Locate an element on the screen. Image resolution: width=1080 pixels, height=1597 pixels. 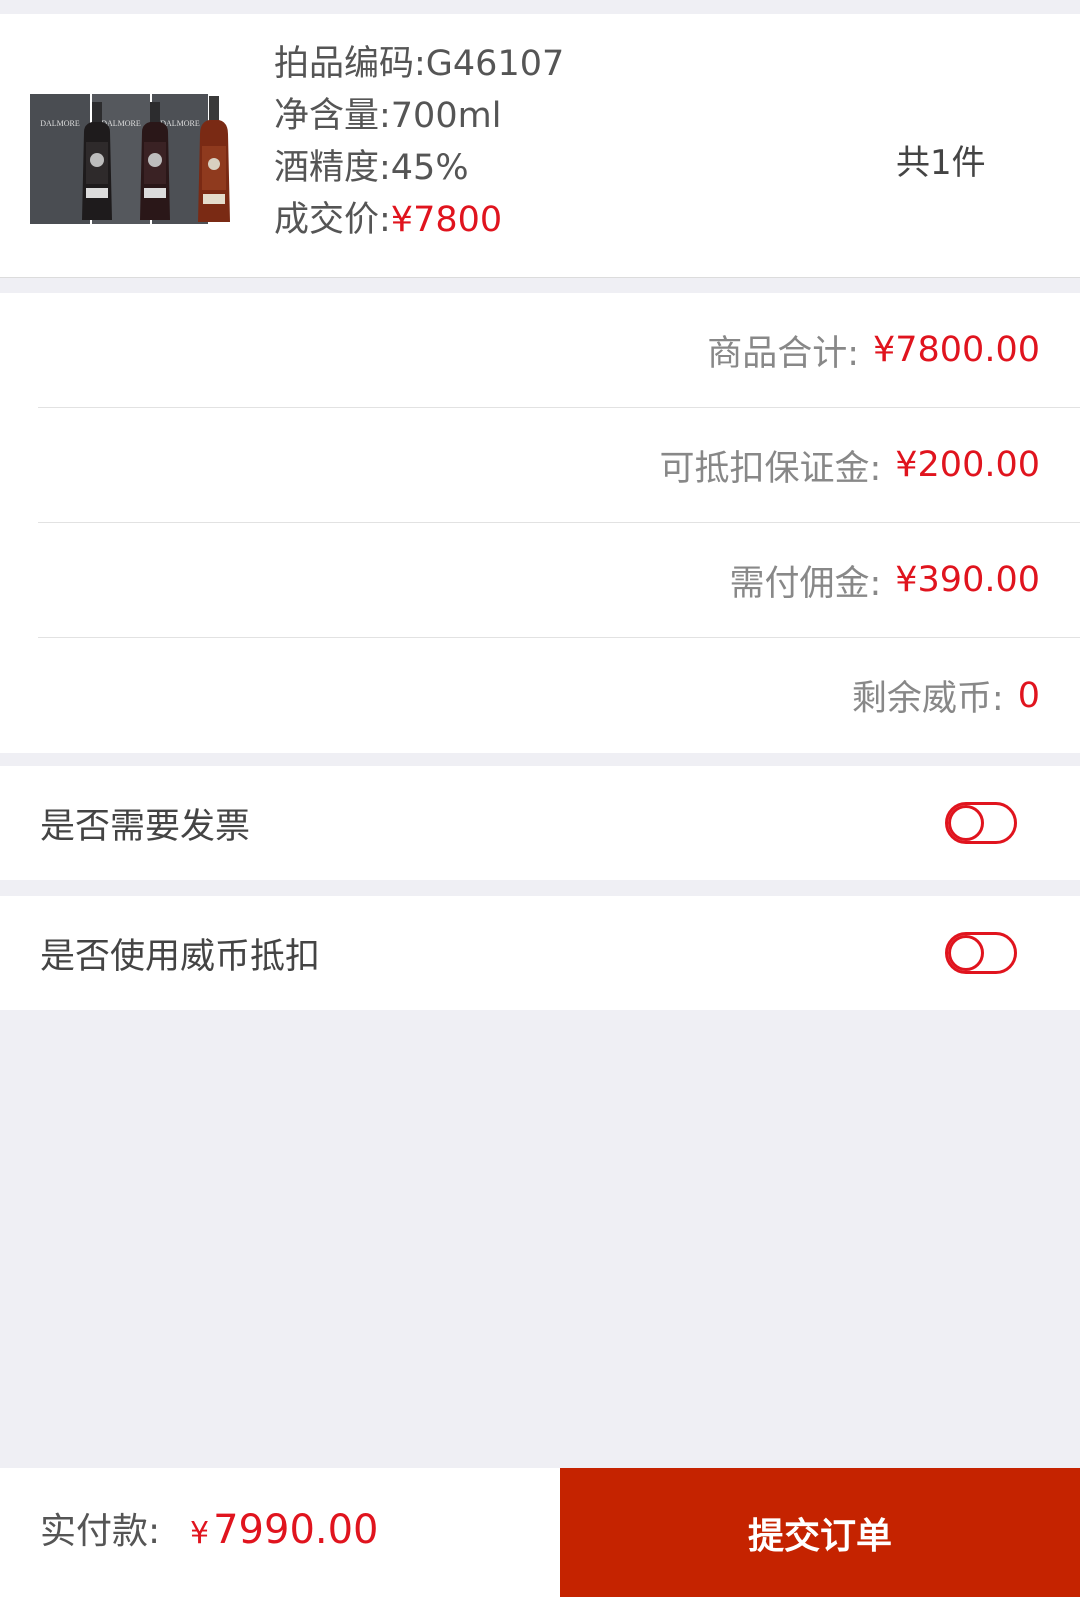
pay-amount-value: 7990.00 is located at coordinates (296, 1530).